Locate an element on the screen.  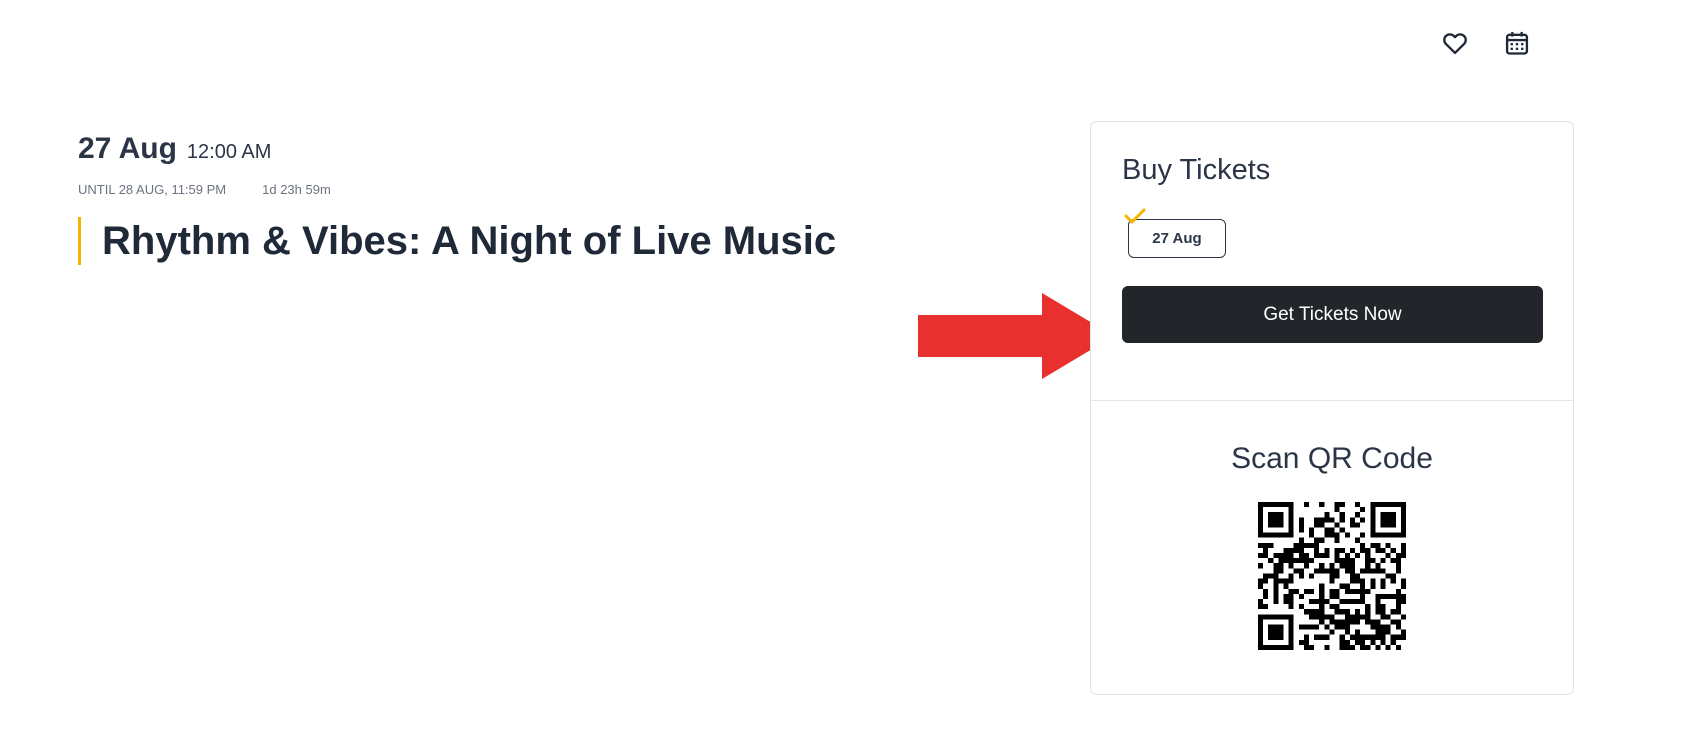
heart-icon is located at coordinates (1455, 44).